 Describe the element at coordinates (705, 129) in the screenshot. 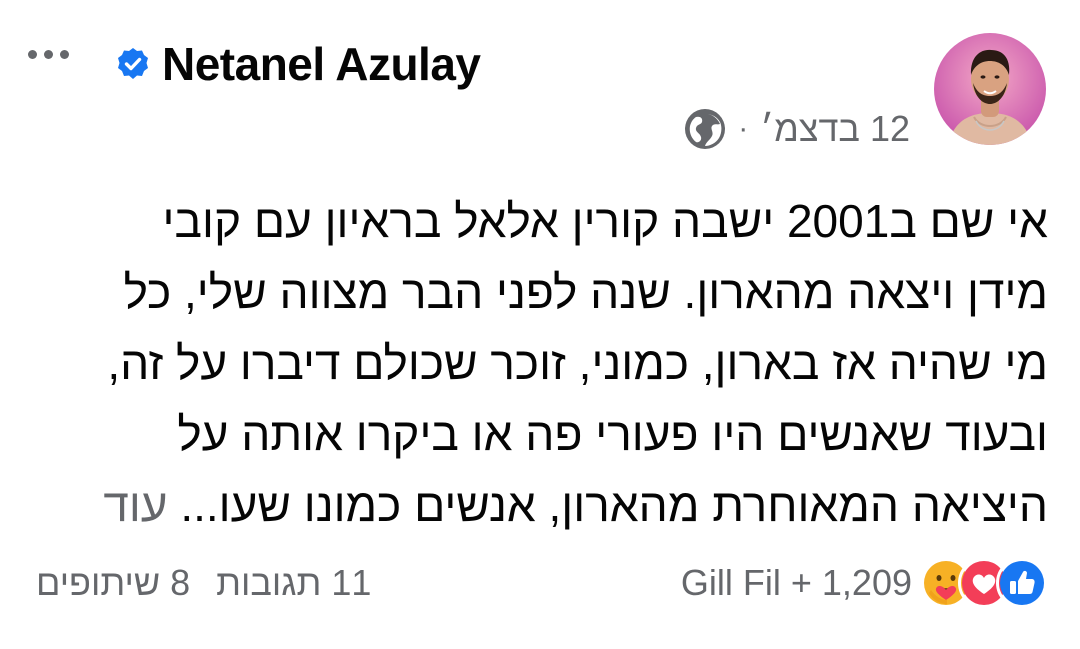

I see `globe-icon` at that location.